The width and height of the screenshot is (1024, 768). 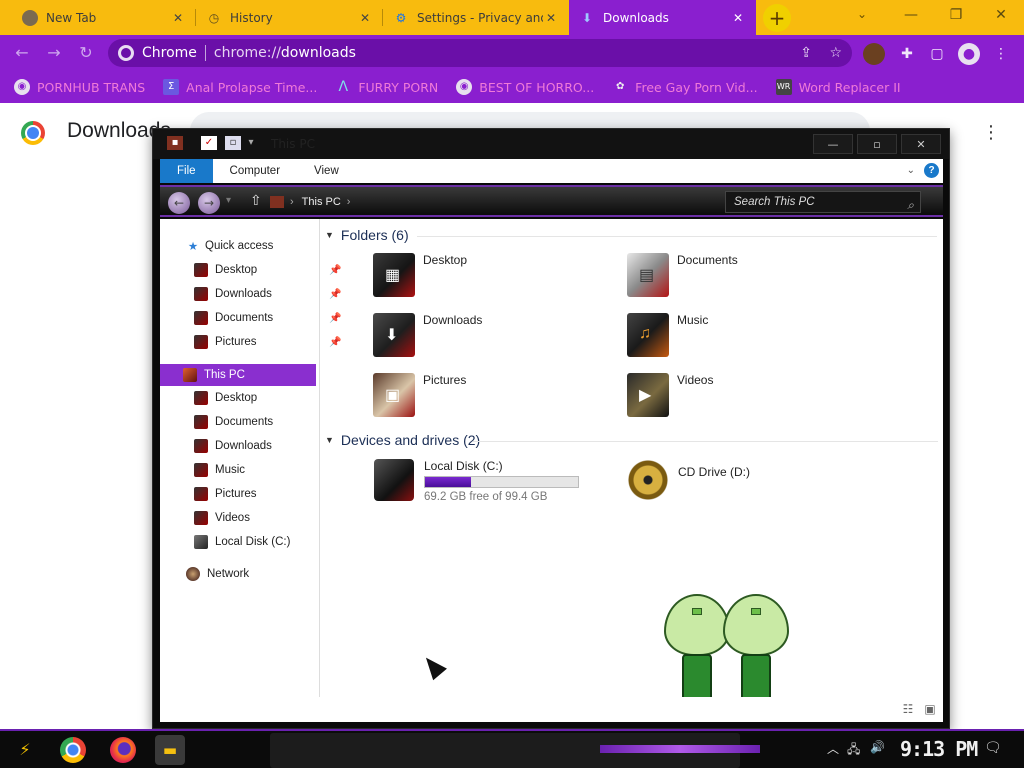 What do you see at coordinates (991, 133) in the screenshot?
I see `more-menu-icon: ⋮` at bounding box center [991, 133].